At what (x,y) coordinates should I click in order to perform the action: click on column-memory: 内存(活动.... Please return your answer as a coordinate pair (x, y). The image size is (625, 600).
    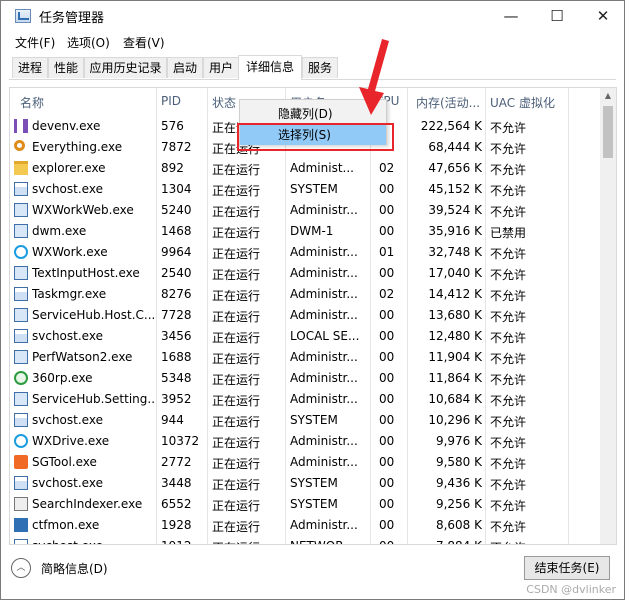
    Looking at the image, I should click on (448, 102).